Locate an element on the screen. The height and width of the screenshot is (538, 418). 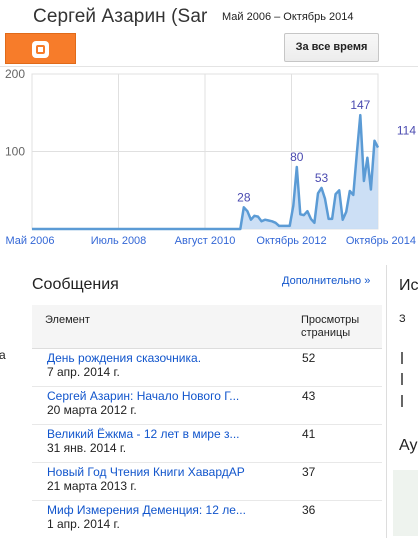
right-panel-title: Ис is located at coordinates (408, 285).